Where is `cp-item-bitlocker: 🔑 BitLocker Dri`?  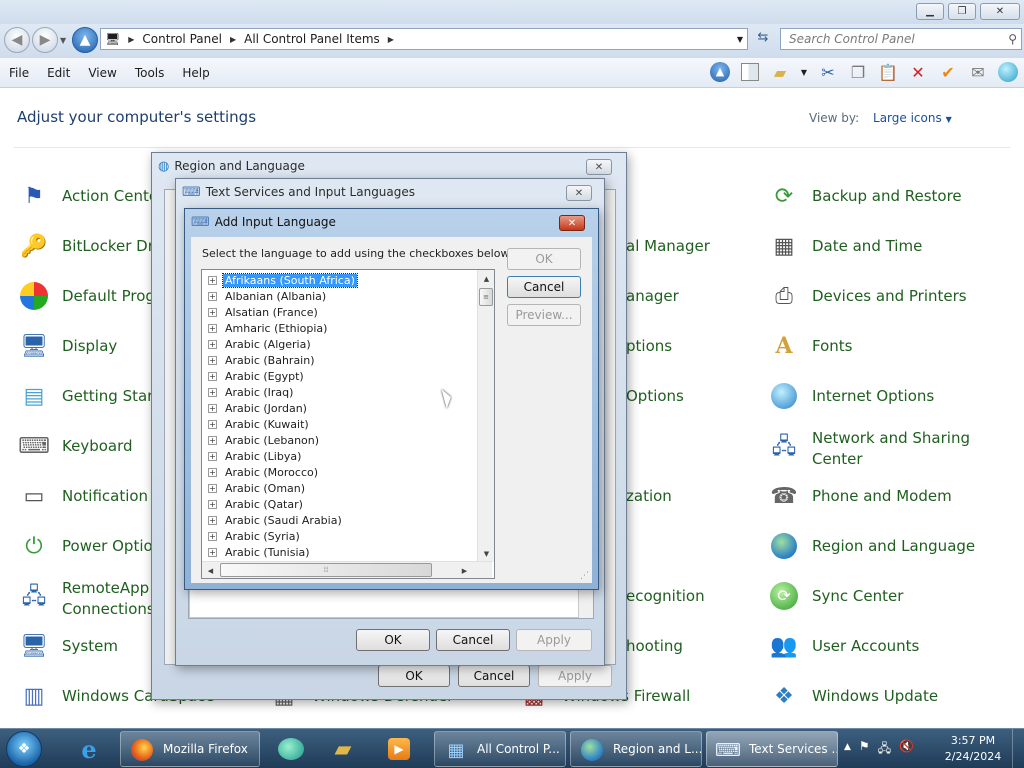
cp-item-bitlocker: 🔑 BitLocker Dri is located at coordinates (88, 246).